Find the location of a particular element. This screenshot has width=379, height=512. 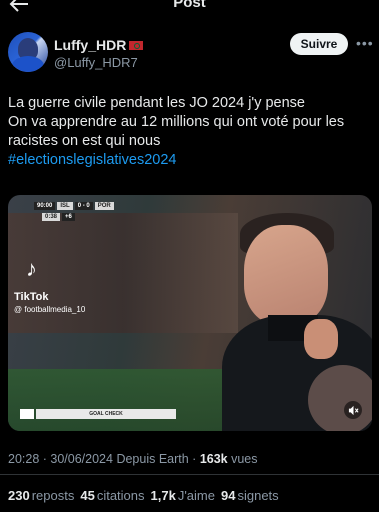

citations-count: 45 is located at coordinates (87, 495).